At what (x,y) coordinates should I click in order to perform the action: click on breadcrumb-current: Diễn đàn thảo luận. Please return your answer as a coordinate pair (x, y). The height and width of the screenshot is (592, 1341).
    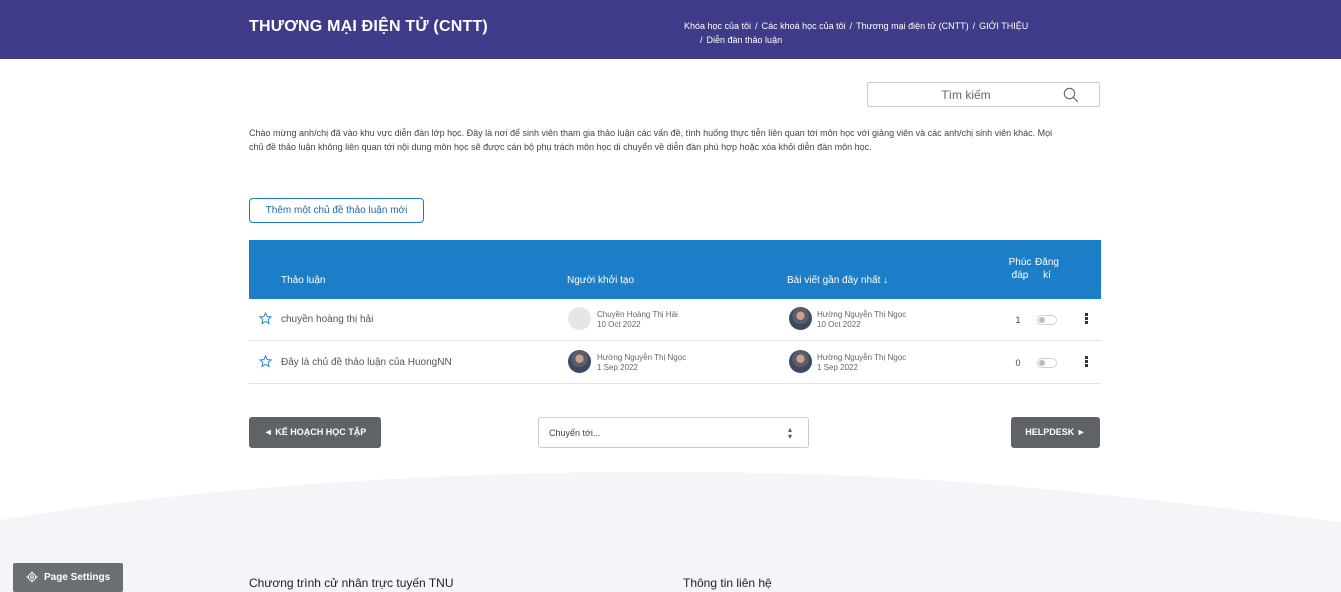
    Looking at the image, I should click on (744, 40).